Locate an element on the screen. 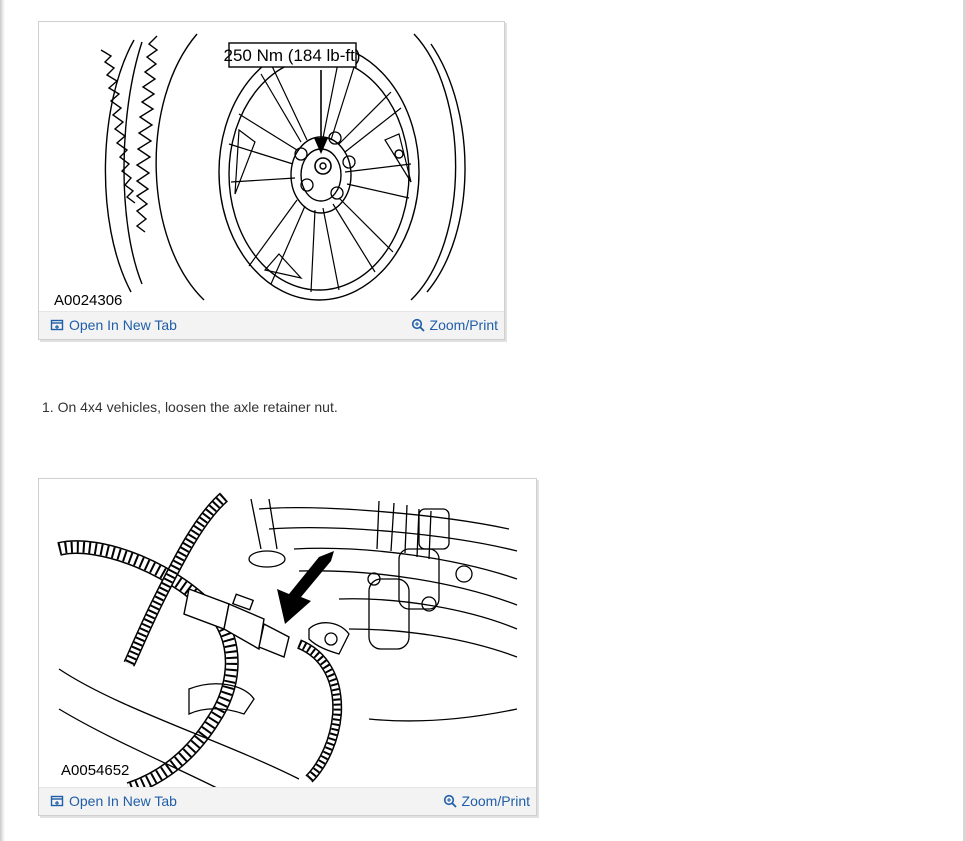 The width and height of the screenshot is (966, 841). tire-tread is located at coordinates (119, 166).